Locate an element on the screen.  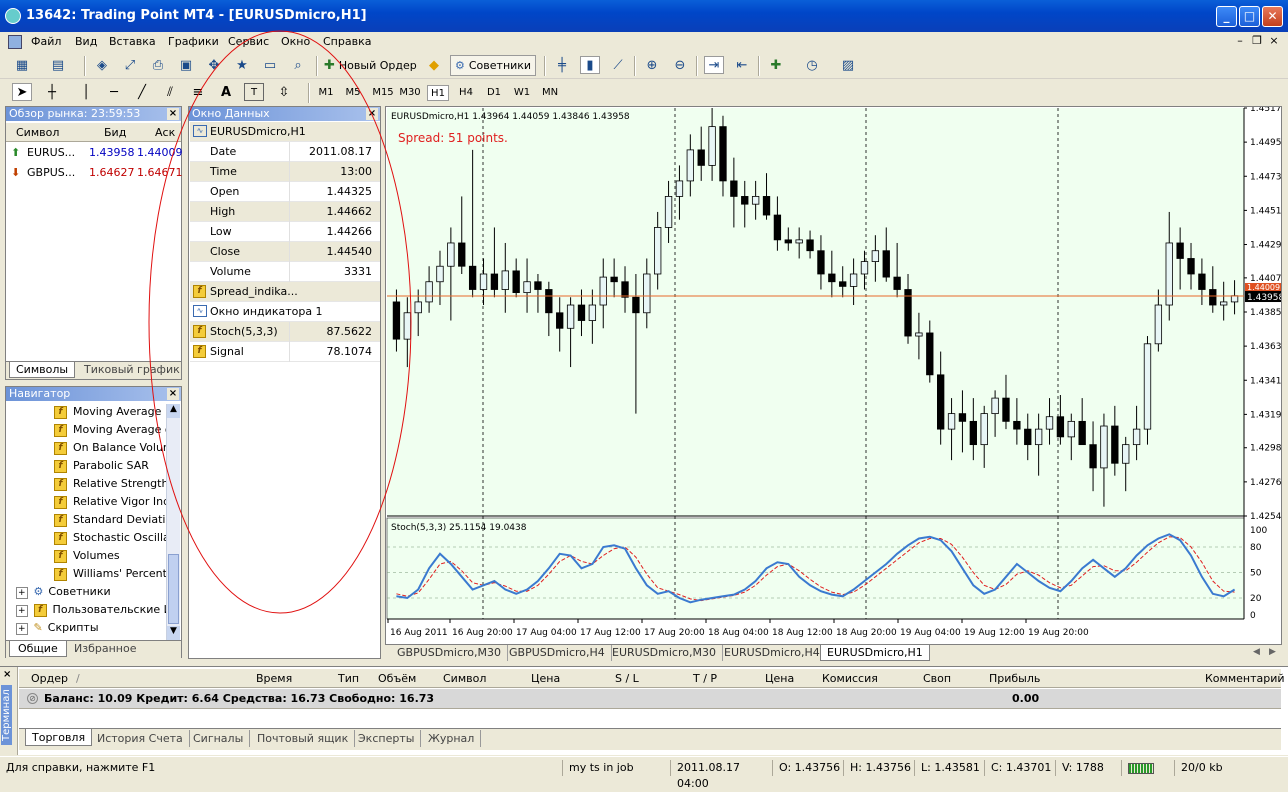
chart-tab: GBPUSDmicro,H4 is located at coordinates (557, 653).